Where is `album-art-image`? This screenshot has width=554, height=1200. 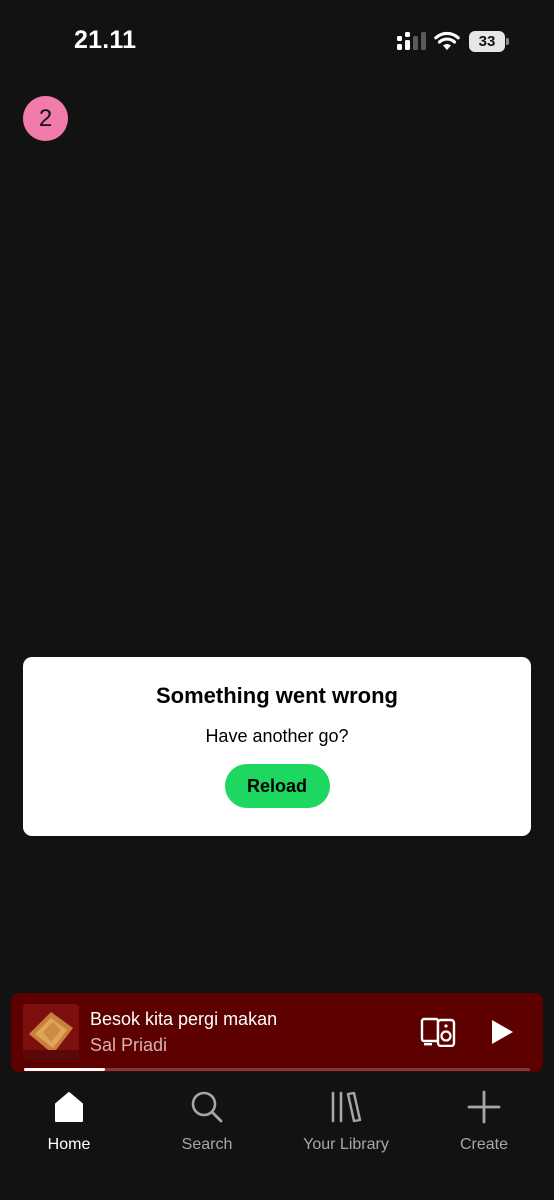 album-art-image is located at coordinates (51, 1032).